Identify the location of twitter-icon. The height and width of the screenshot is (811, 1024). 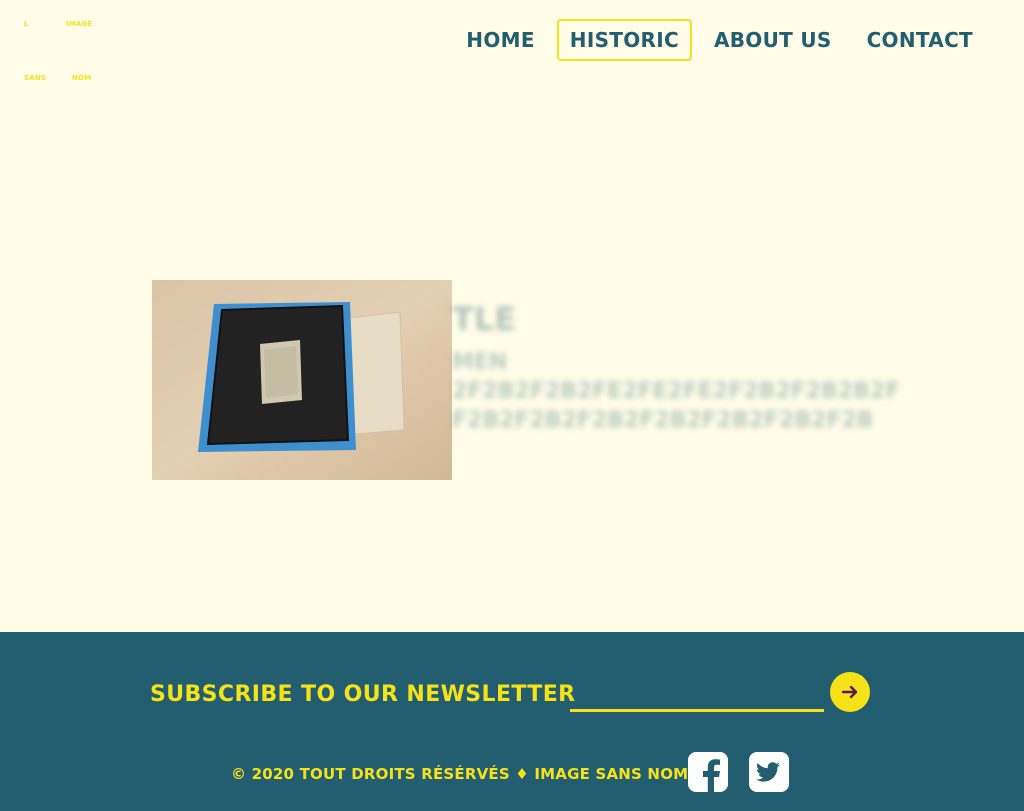
(769, 772).